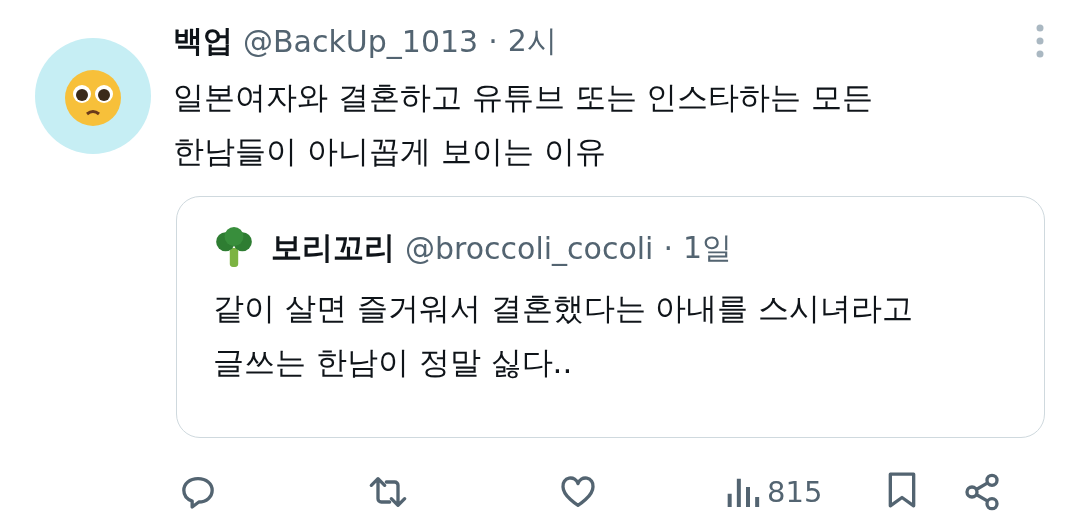 Image resolution: width=1080 pixels, height=529 pixels. Describe the element at coordinates (524, 97) in the screenshot. I see `post-text: 일본여자와 결혼하고 유튜브 또는 인스타하는 모든` at that location.